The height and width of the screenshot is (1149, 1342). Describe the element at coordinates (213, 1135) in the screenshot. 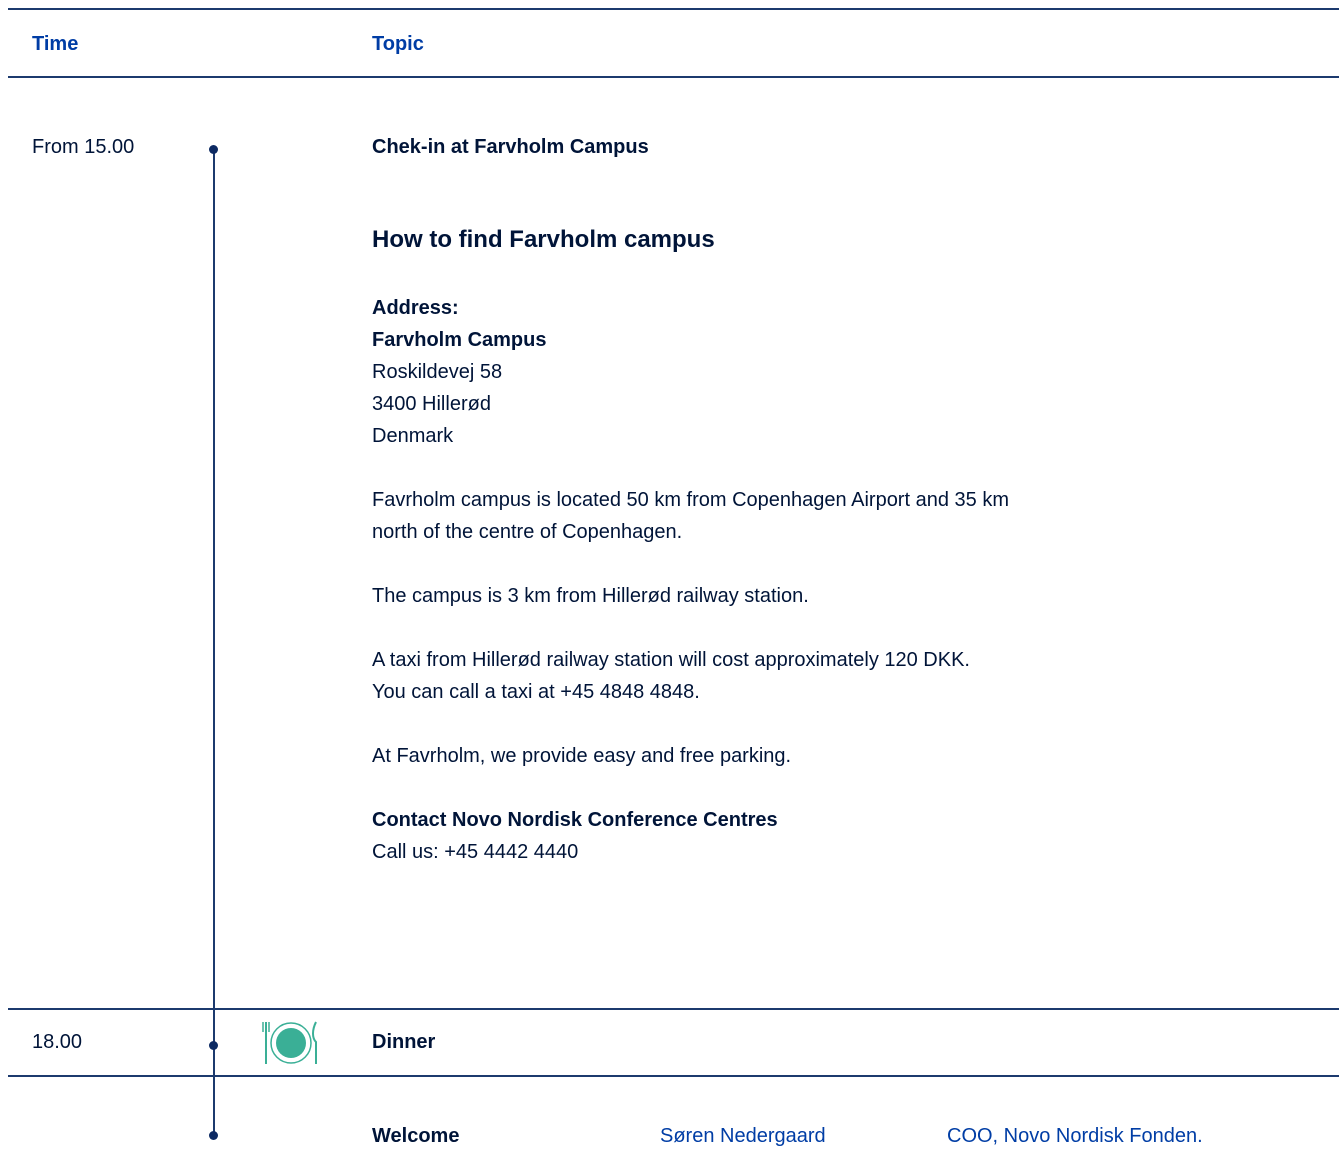

I see `timeline-dot-welcome` at that location.